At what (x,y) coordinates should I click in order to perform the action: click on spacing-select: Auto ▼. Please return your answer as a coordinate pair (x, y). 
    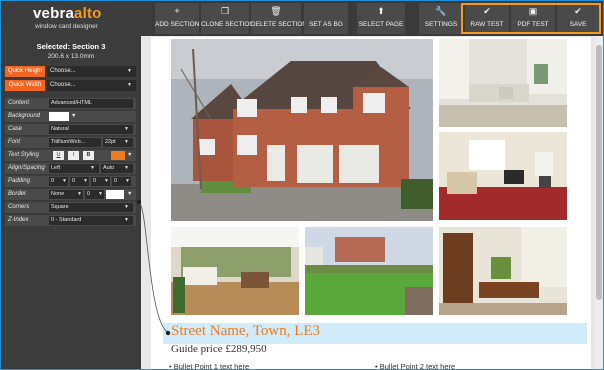
    Looking at the image, I should click on (117, 168).